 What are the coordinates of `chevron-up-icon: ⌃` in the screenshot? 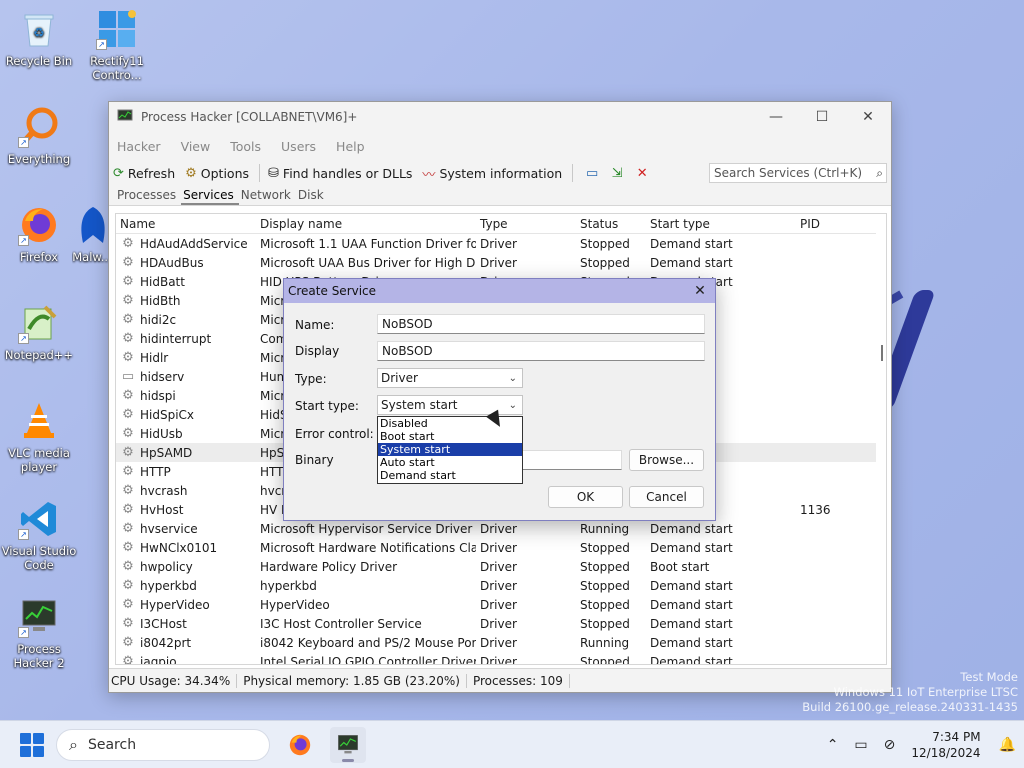 It's located at (833, 745).